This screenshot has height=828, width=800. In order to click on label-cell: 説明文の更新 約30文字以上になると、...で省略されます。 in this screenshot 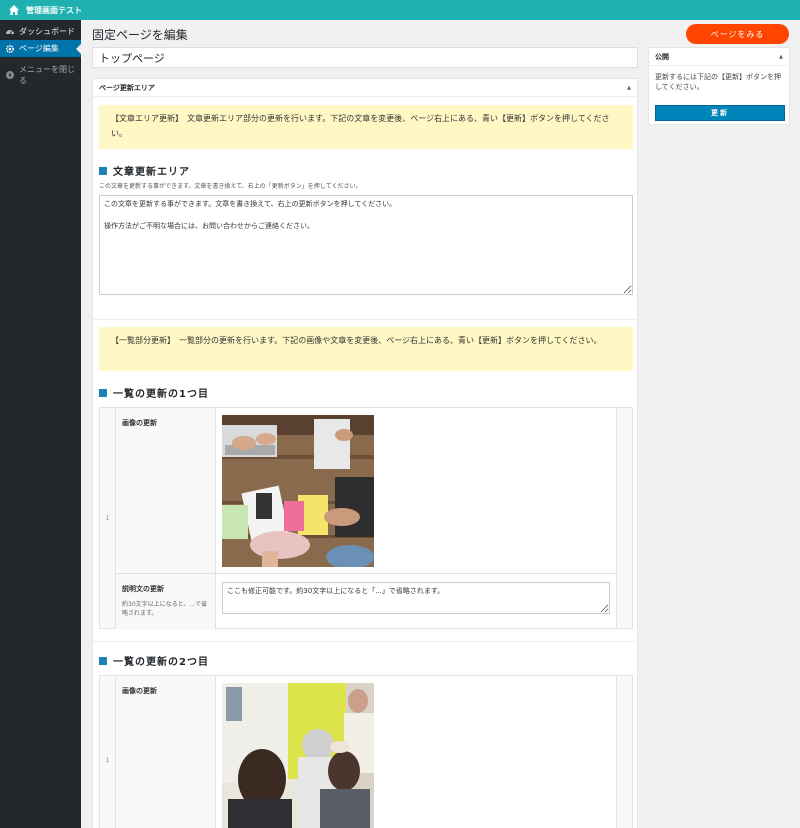, I will do `click(166, 602)`.